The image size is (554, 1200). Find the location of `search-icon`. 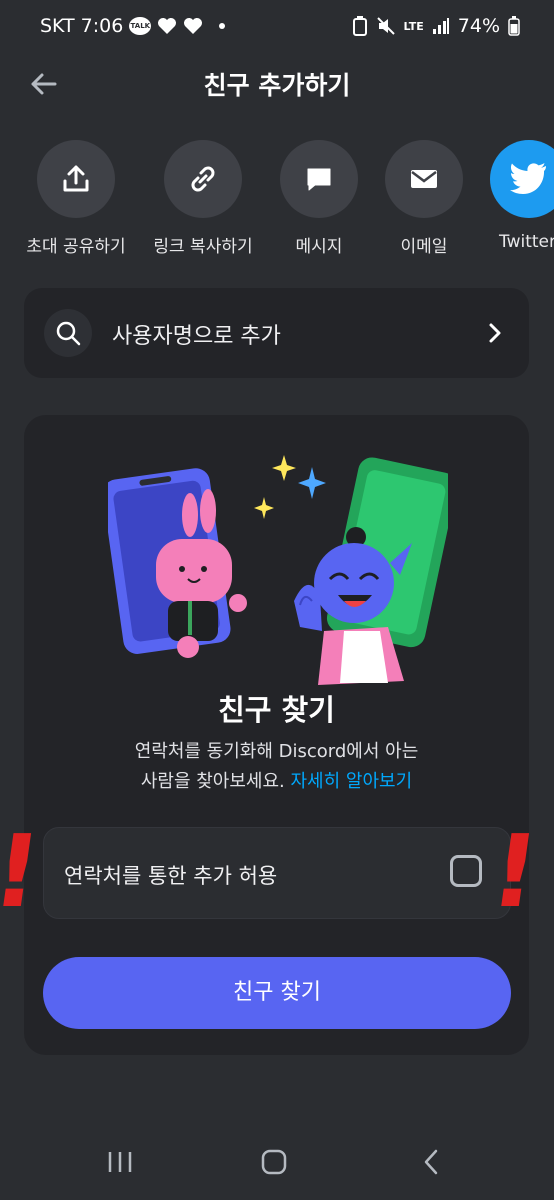

search-icon is located at coordinates (68, 333).